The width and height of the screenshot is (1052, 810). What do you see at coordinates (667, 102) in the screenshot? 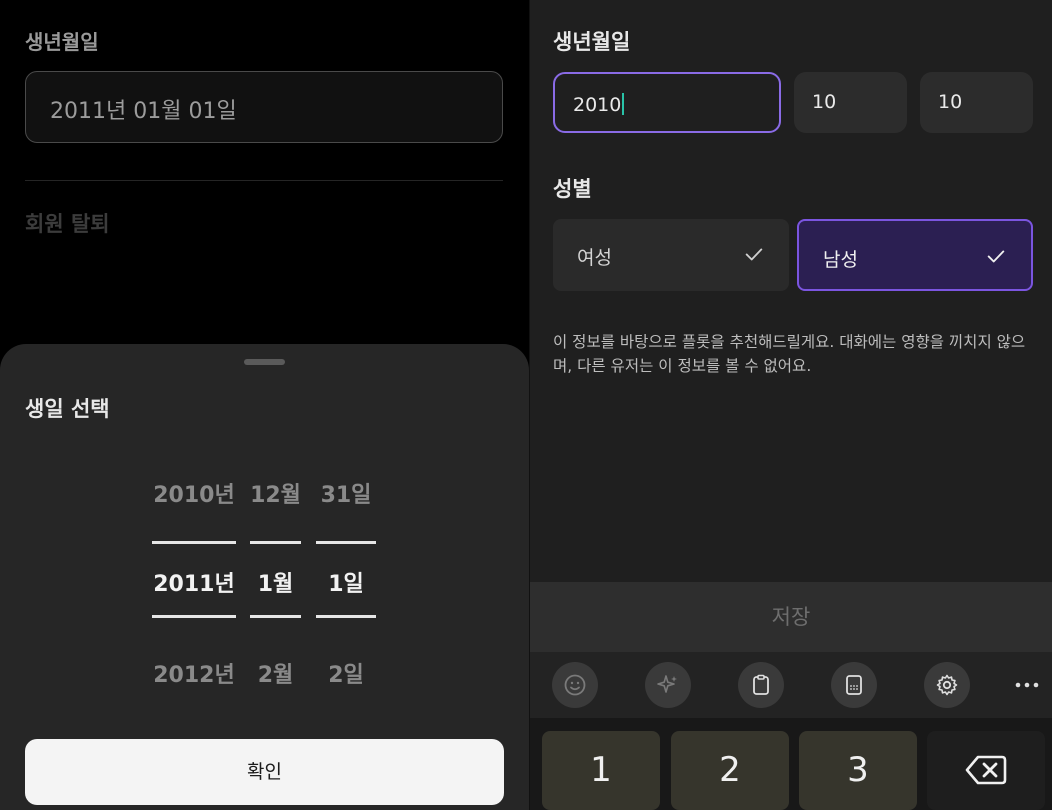
I see `year-input: 2010` at bounding box center [667, 102].